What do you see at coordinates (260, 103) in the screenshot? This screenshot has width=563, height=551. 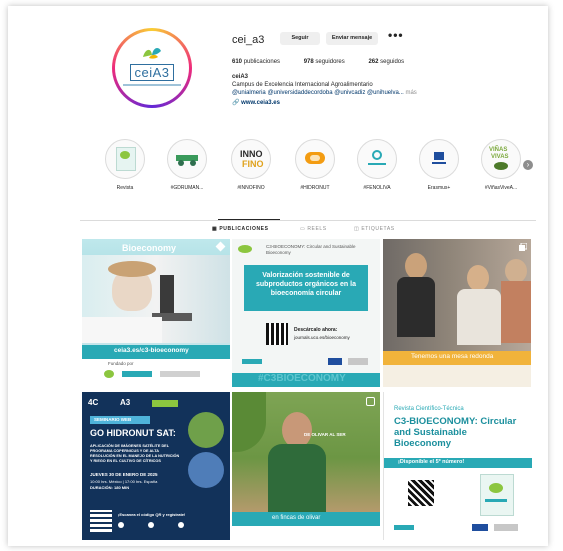 I see `bio-website-link: www.ceia3.es` at bounding box center [260, 103].